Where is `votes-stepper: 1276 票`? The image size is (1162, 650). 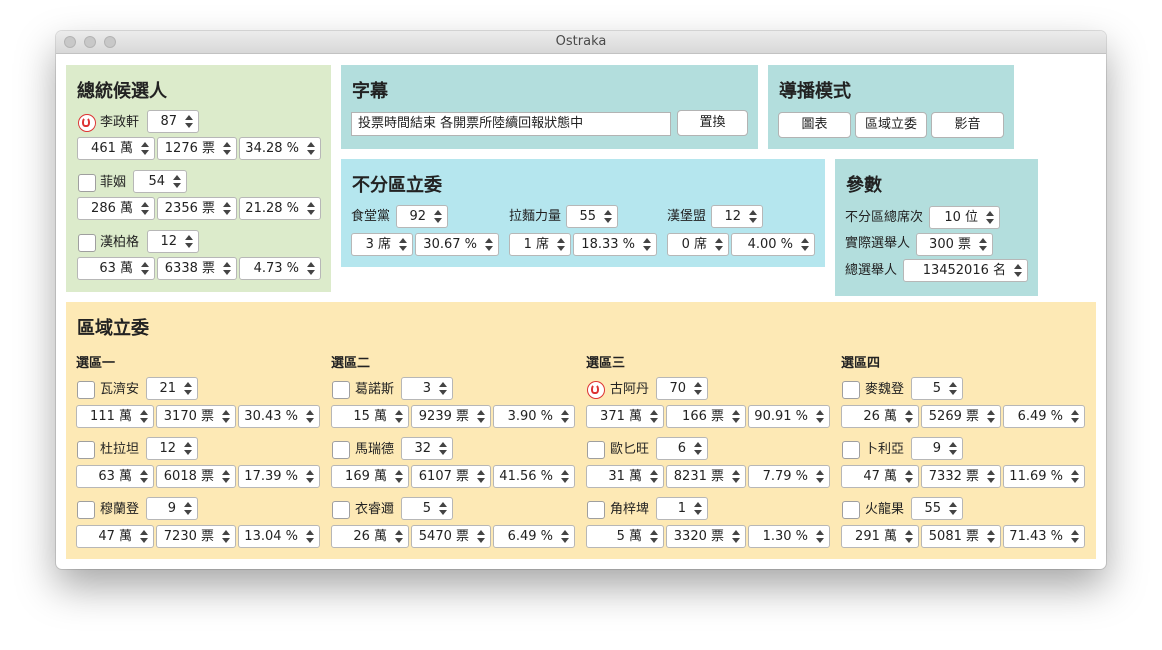
votes-stepper: 1276 票 is located at coordinates (197, 148).